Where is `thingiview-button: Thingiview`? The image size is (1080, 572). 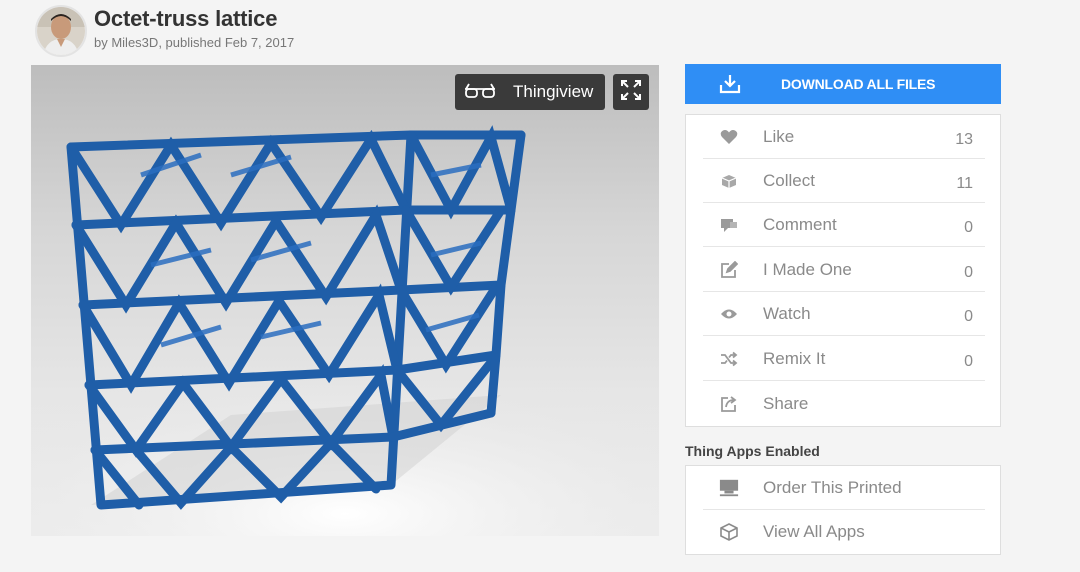 thingiview-button: Thingiview is located at coordinates (530, 92).